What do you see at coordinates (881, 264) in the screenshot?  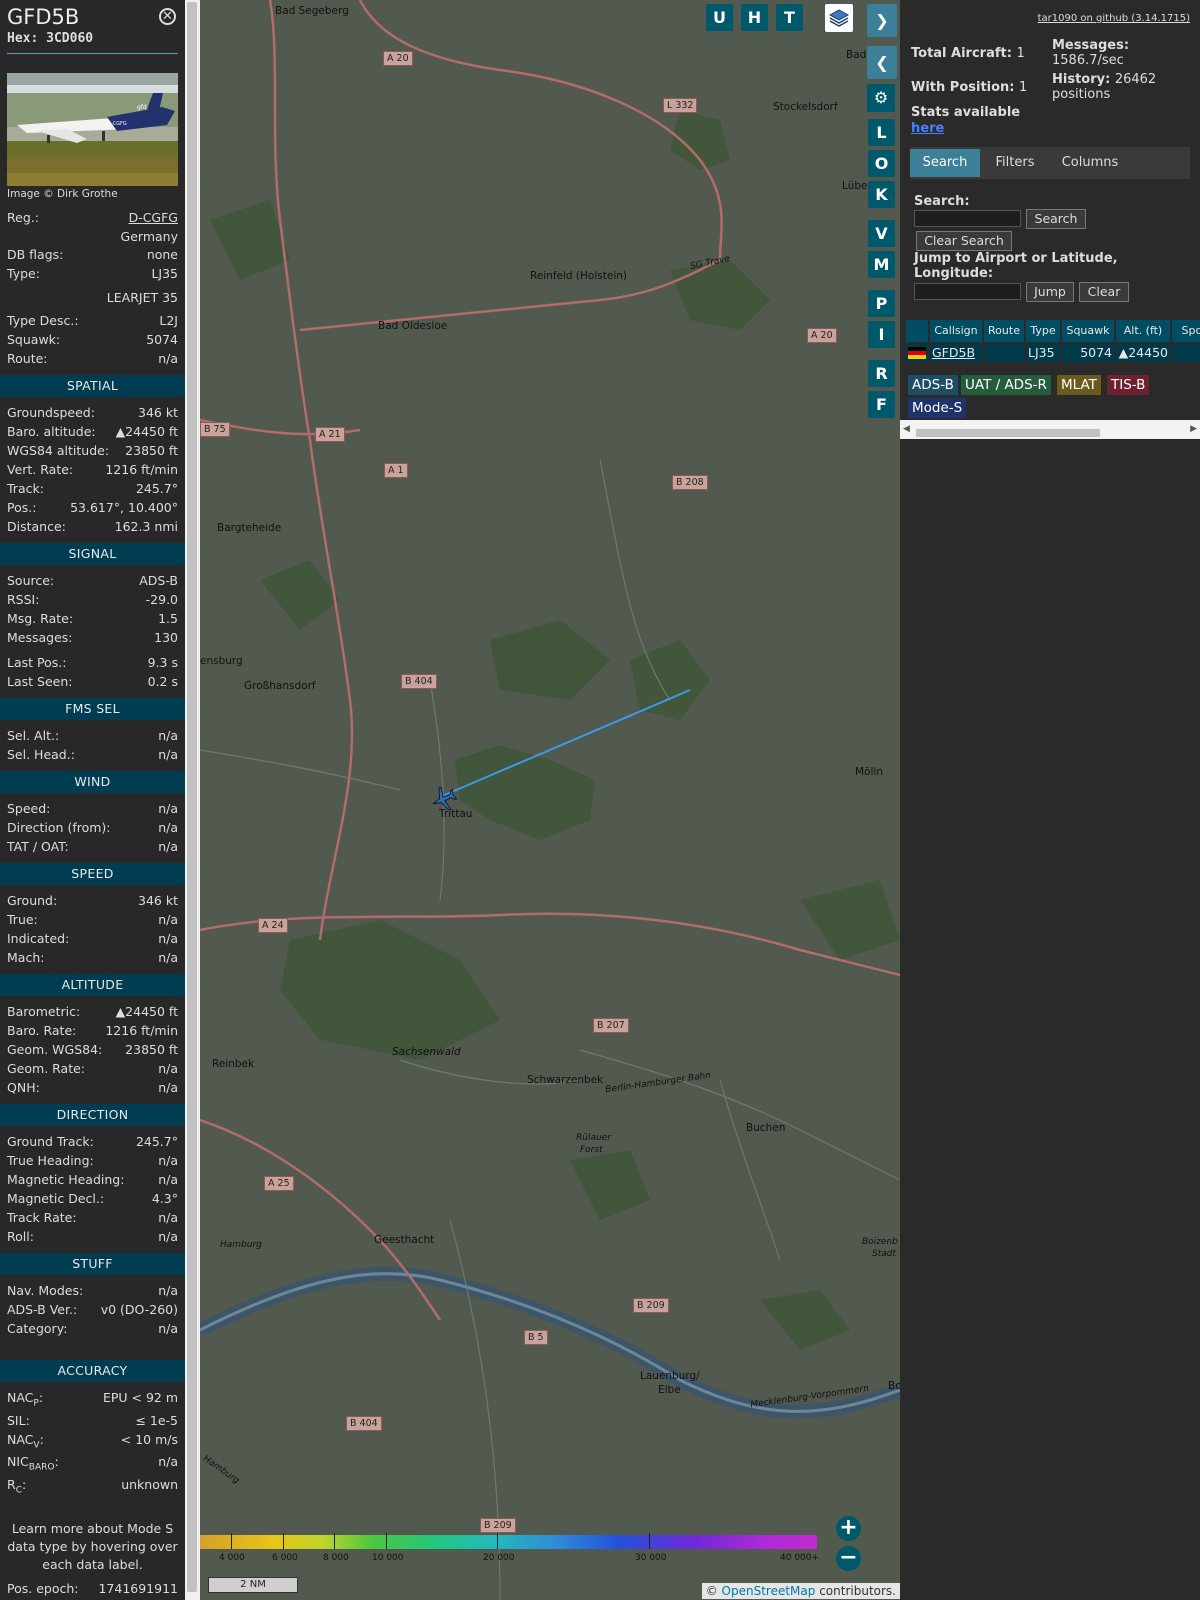 I see `map-button-m: M` at bounding box center [881, 264].